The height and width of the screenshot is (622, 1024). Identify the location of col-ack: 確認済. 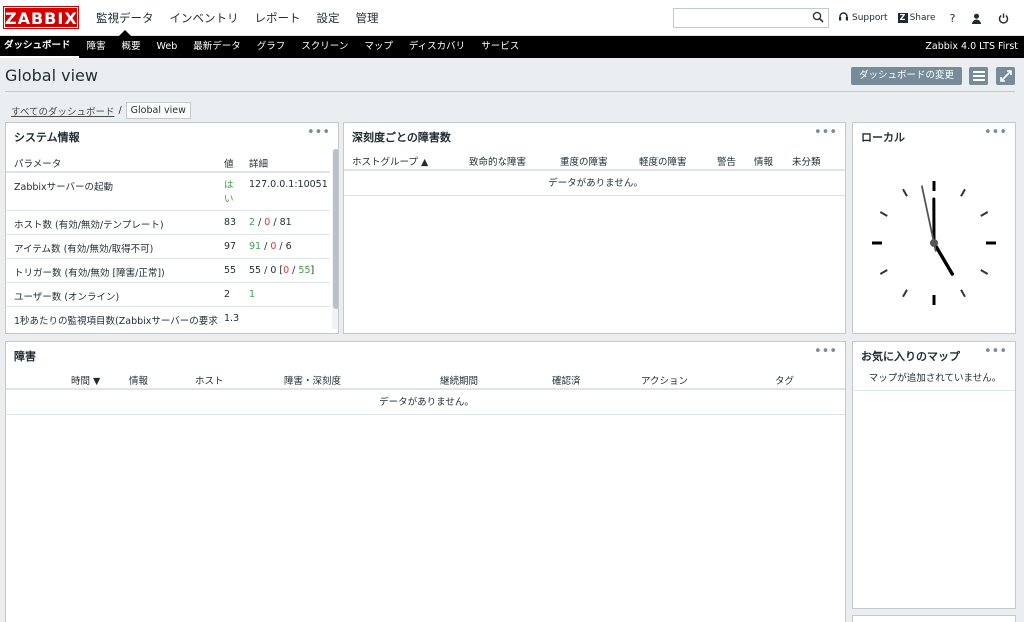
(566, 381).